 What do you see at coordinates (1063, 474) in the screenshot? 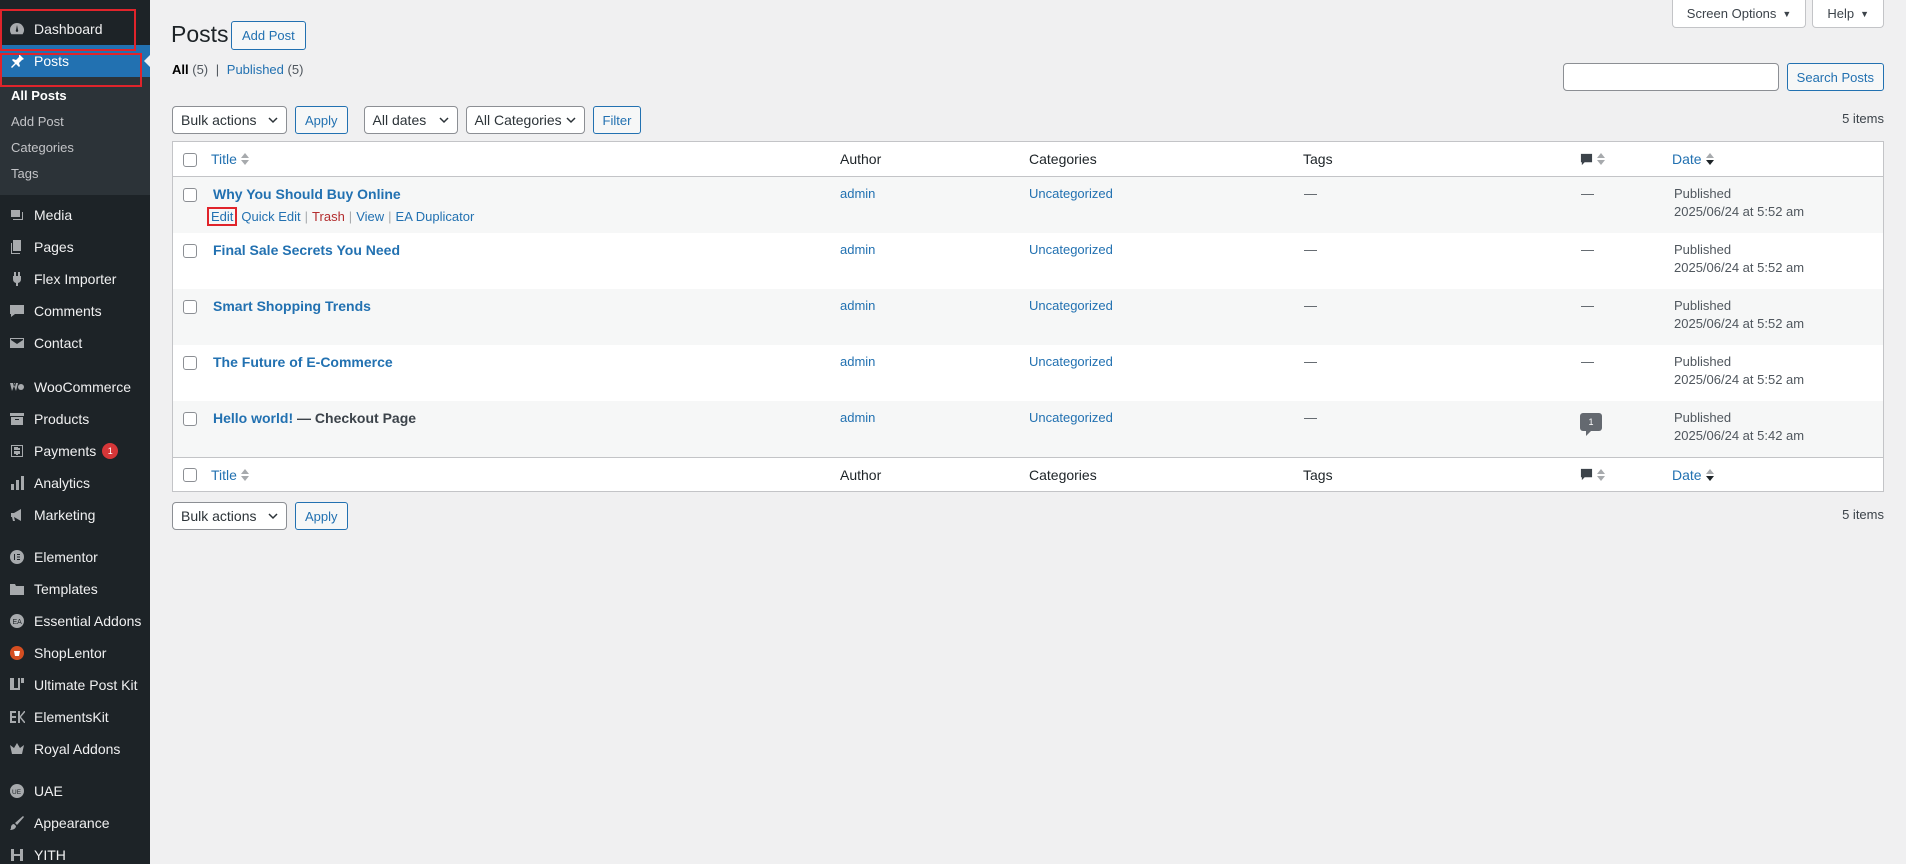
I see `categories-column-label: Categories` at bounding box center [1063, 474].